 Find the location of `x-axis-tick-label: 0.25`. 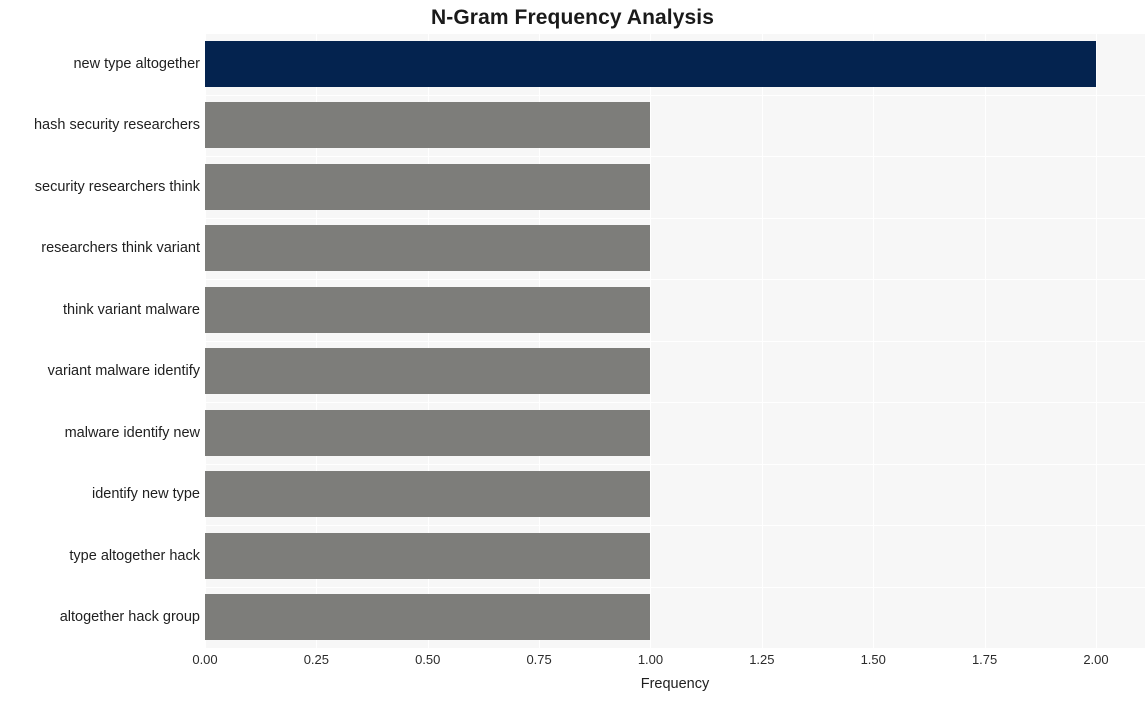

x-axis-tick-label: 0.25 is located at coordinates (316, 659).